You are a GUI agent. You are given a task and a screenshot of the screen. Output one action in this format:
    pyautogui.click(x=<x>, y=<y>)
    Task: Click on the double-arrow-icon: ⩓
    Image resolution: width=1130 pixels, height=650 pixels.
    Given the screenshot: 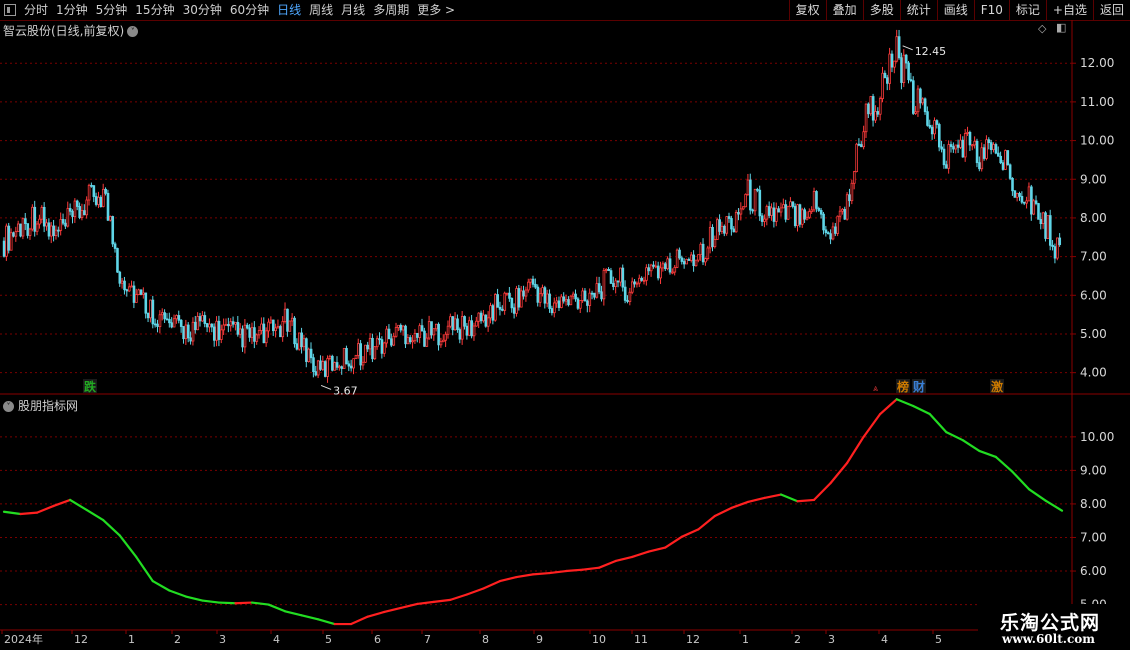 What is the action you would take?
    pyautogui.click(x=875, y=389)
    